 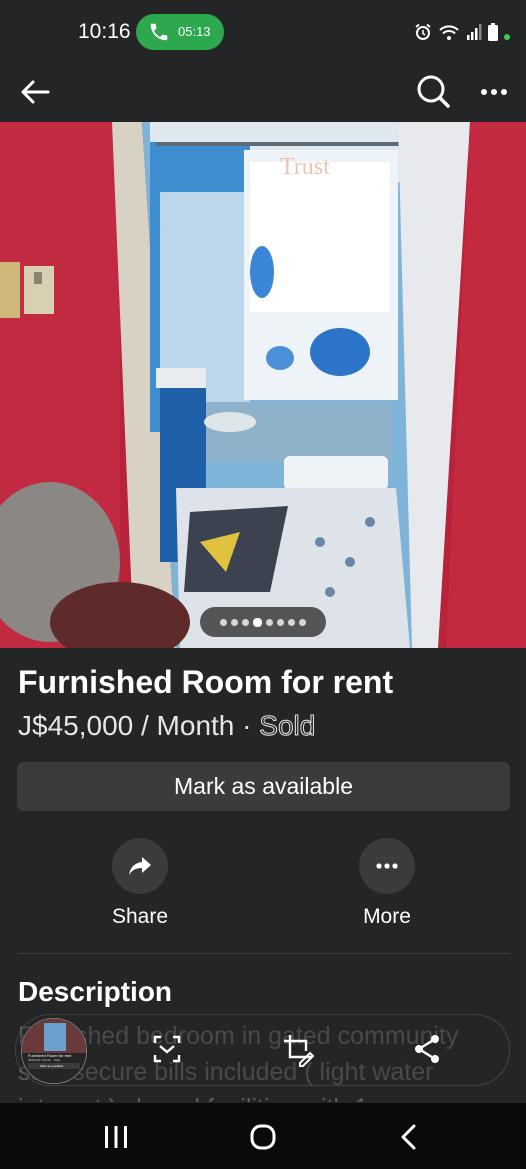 What do you see at coordinates (263, 622) in the screenshot?
I see `carousel-indicator` at bounding box center [263, 622].